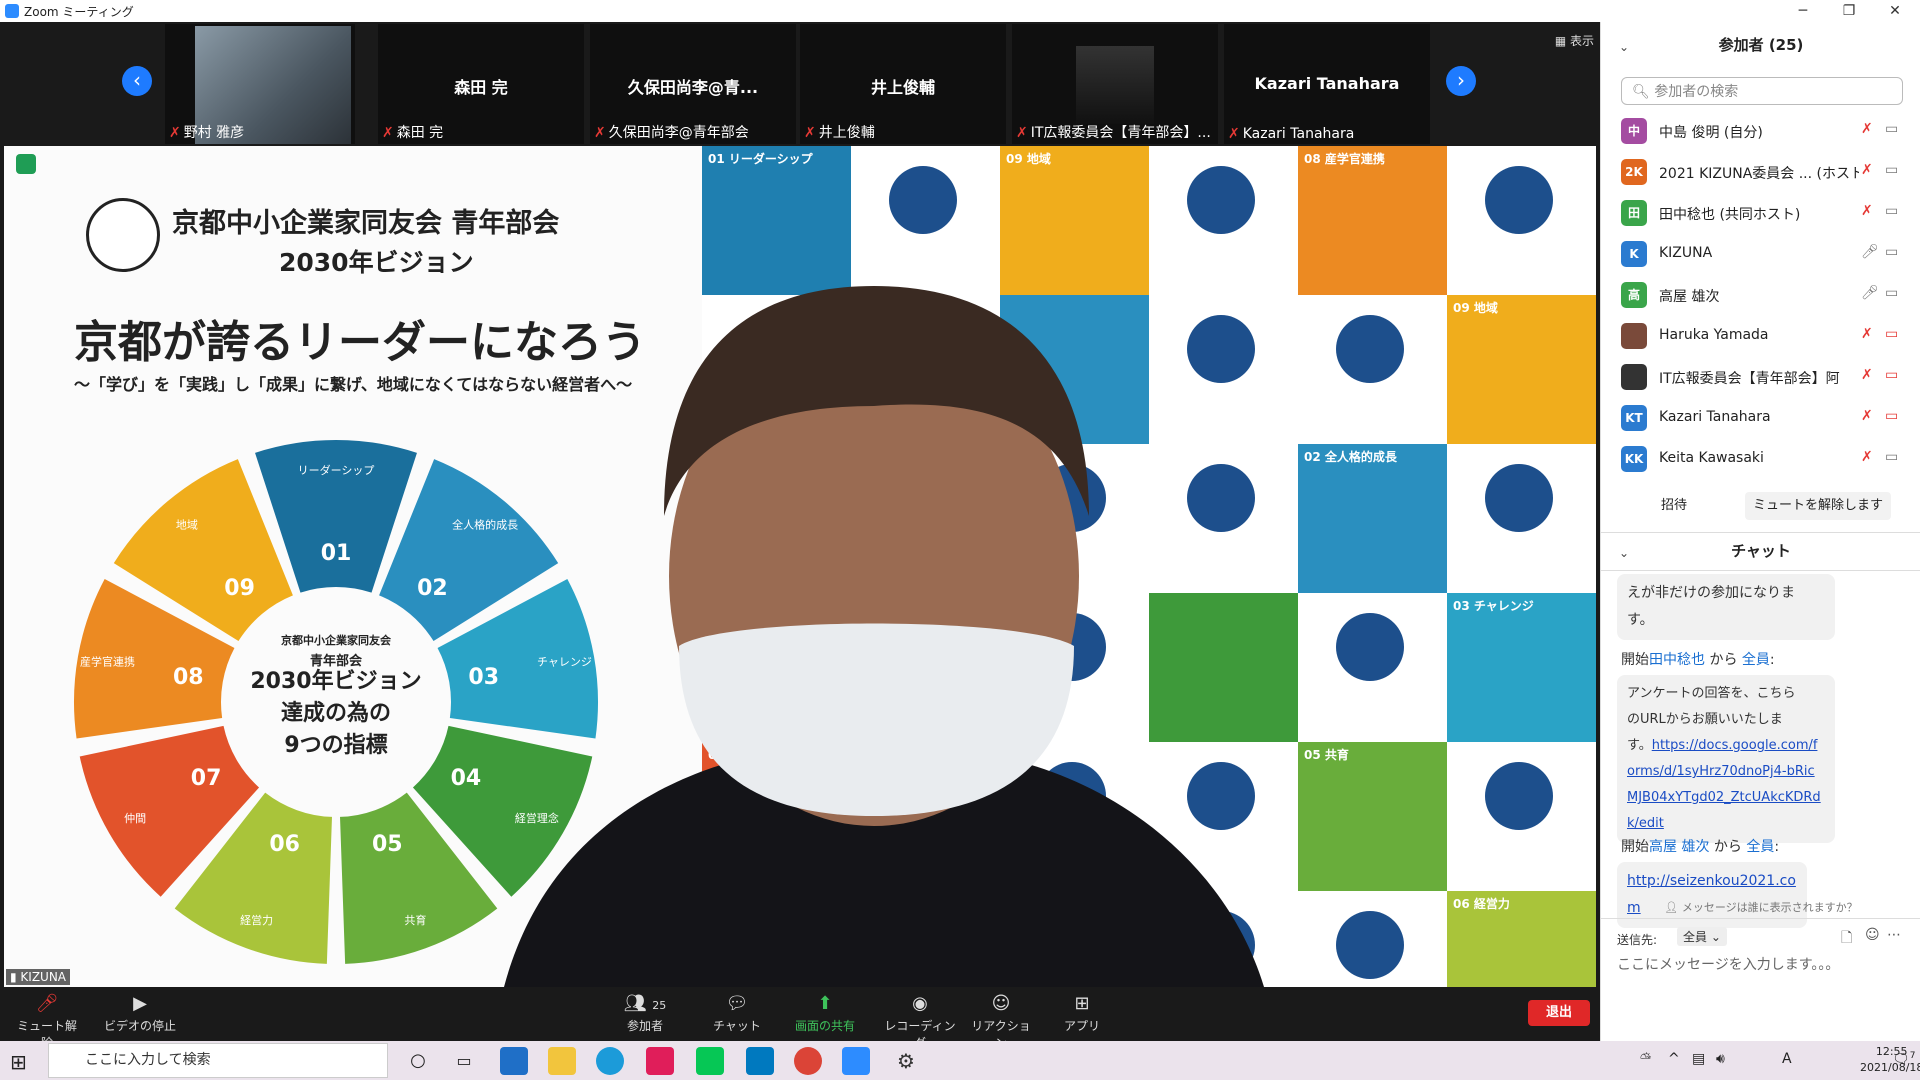 The width and height of the screenshot is (1920, 1080). What do you see at coordinates (514, 1061) in the screenshot?
I see `app-icon` at bounding box center [514, 1061].